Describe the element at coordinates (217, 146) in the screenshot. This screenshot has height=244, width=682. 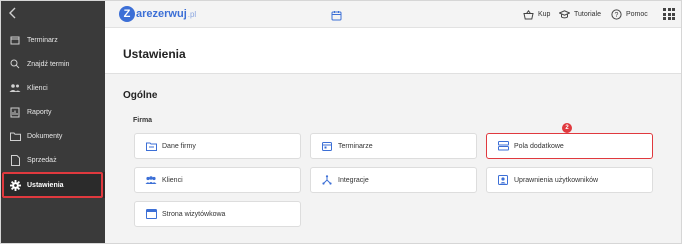
I see `card-dane-firmy: Dane firmy` at that location.